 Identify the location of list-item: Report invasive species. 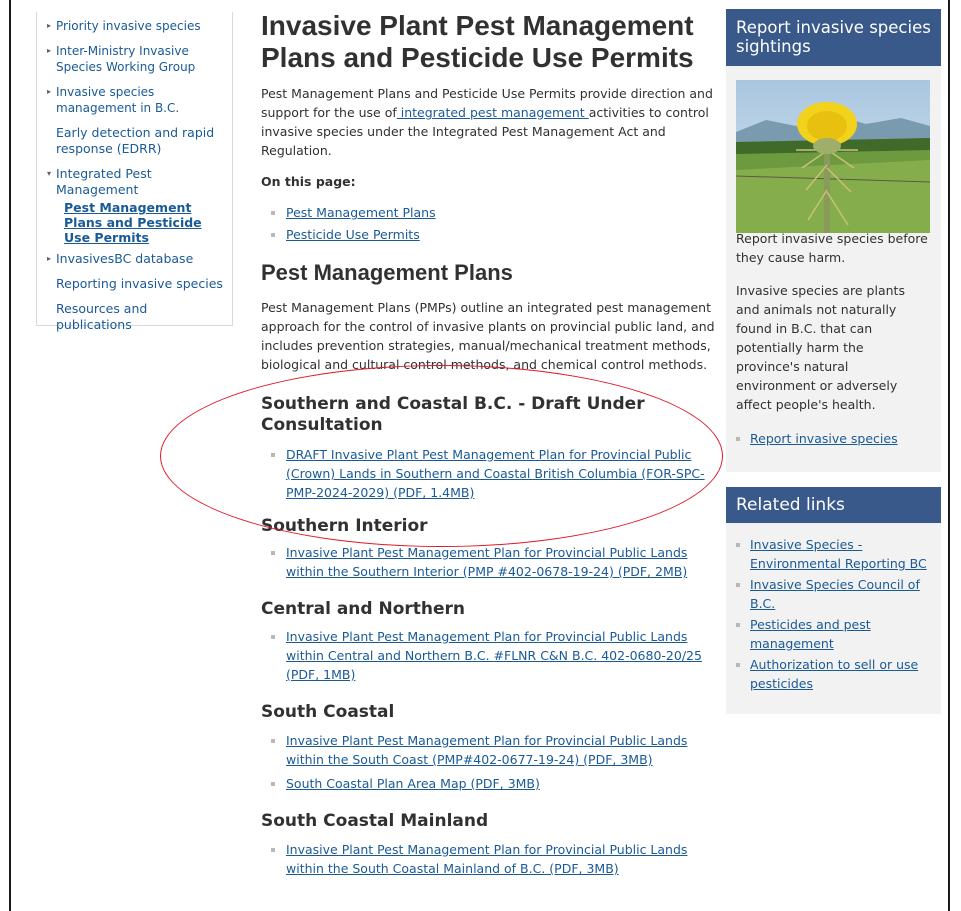
(833, 438).